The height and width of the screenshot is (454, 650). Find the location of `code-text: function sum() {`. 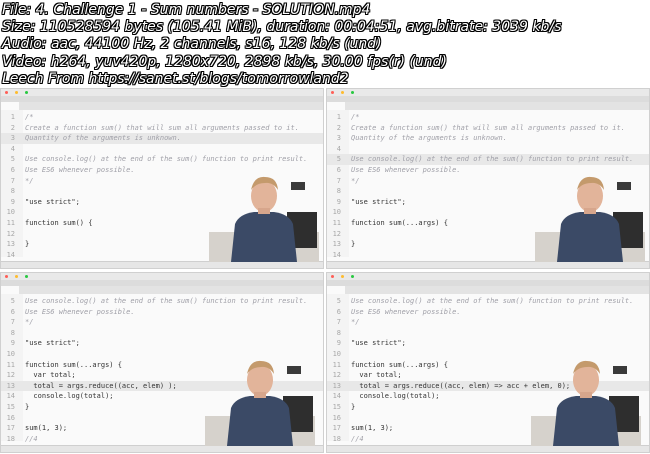

code-text: function sum() { is located at coordinates (59, 222).